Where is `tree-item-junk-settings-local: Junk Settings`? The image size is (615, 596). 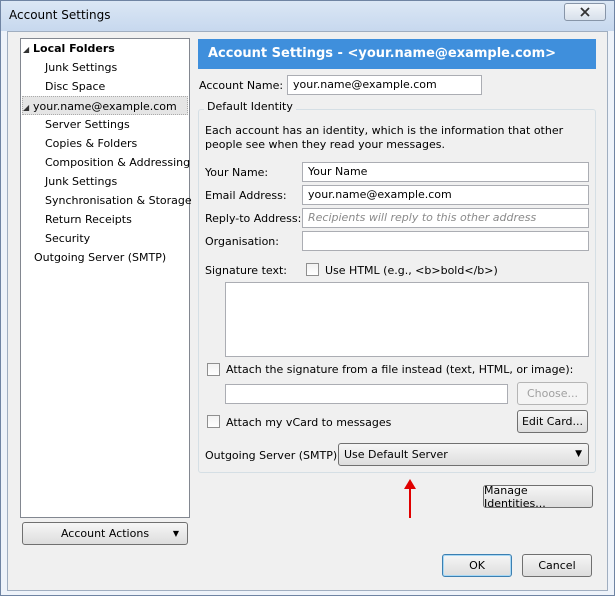 tree-item-junk-settings-local: Junk Settings is located at coordinates (81, 67).